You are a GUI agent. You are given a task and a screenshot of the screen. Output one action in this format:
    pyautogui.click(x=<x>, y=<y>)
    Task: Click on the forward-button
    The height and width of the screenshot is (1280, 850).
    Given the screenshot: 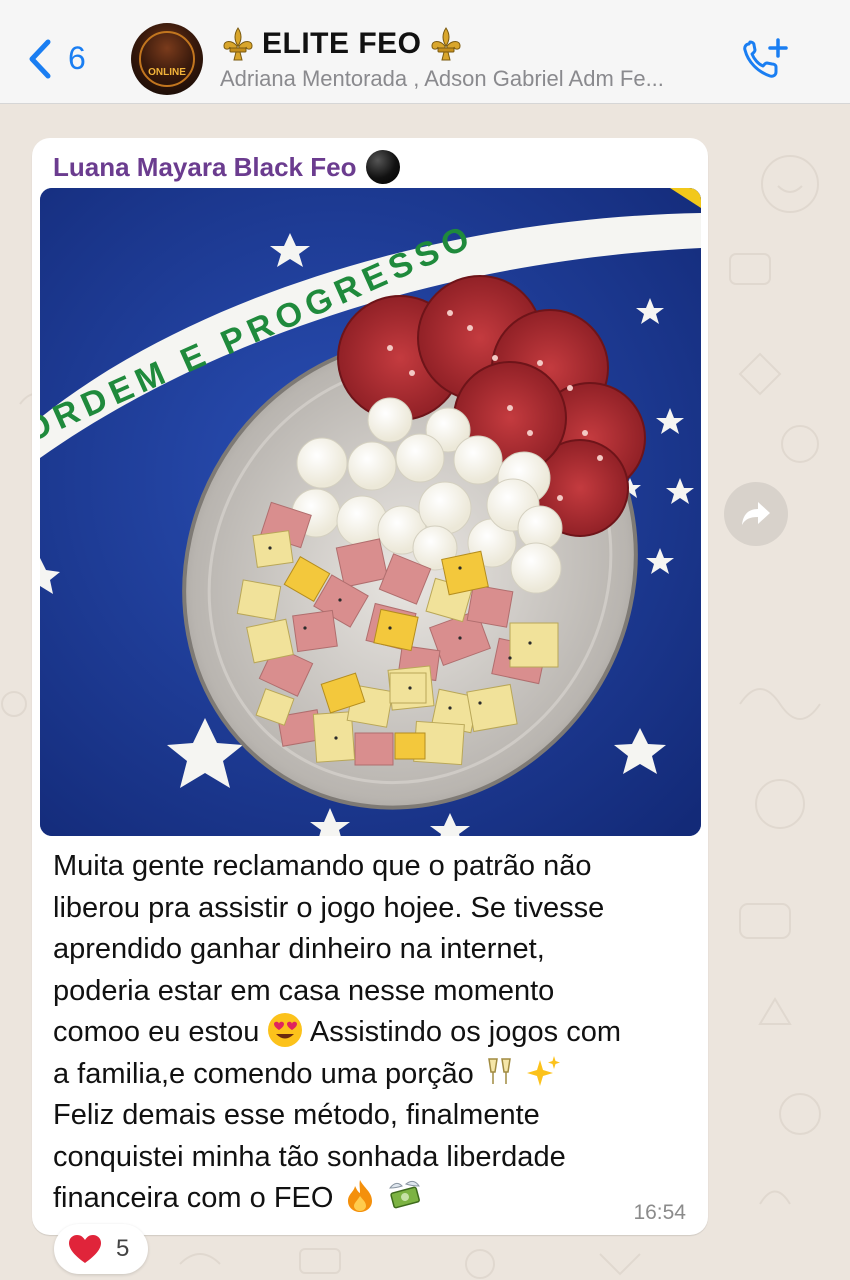 What is the action you would take?
    pyautogui.click(x=756, y=514)
    